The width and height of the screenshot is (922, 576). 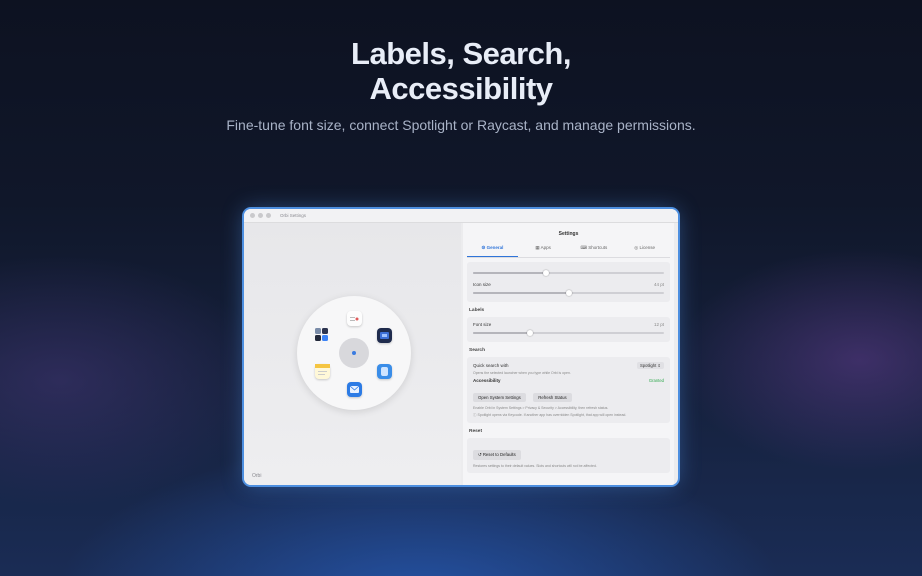 I want to click on font-size-row: Font size 12 pt, so click(x=568, y=324).